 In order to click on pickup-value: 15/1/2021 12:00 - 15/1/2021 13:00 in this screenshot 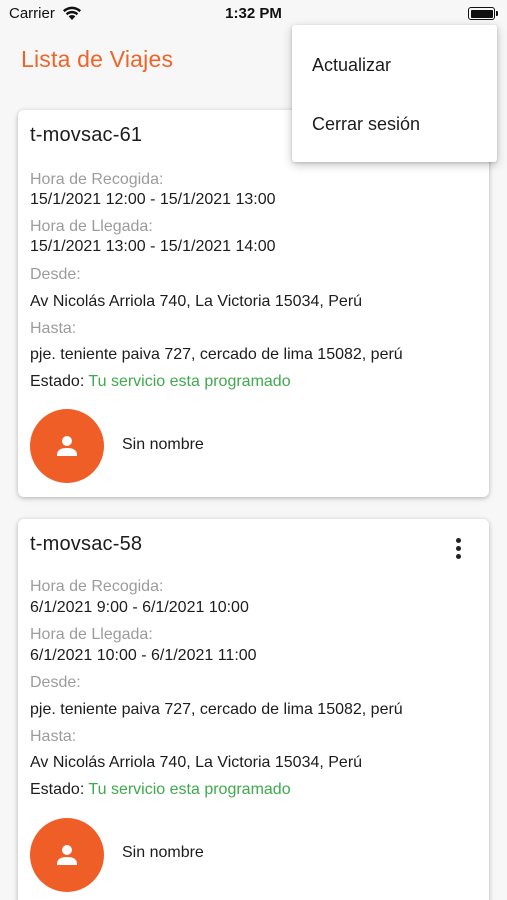, I will do `click(153, 199)`.